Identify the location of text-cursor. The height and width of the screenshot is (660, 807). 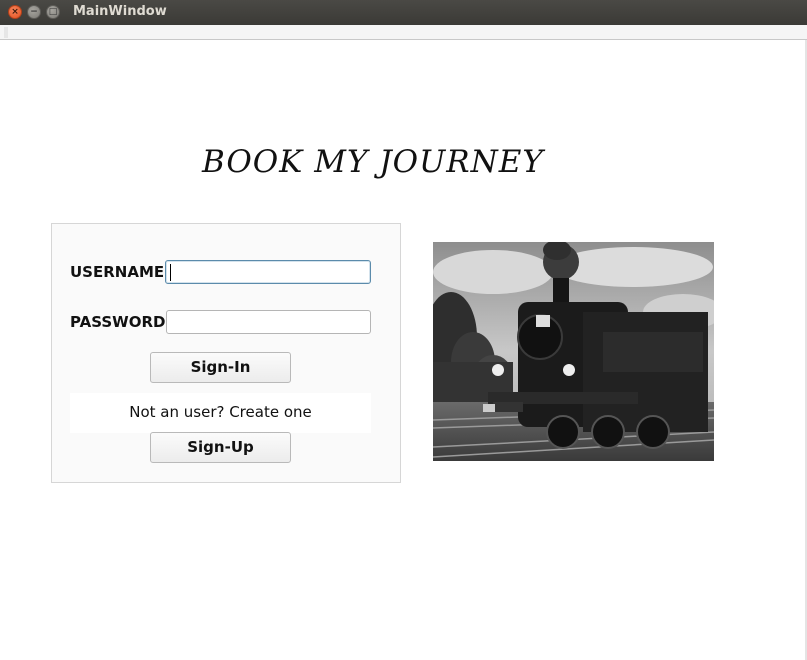
(170, 272).